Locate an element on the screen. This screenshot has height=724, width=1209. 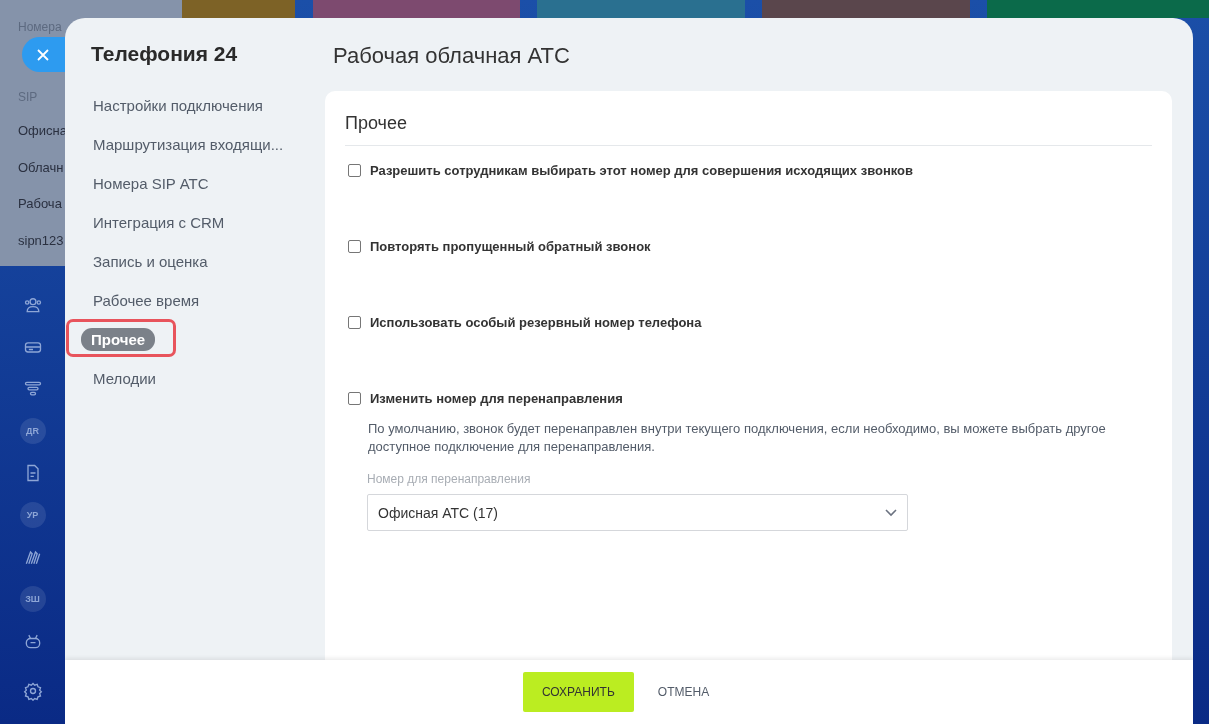
field-label: Номер для перенаправления is located at coordinates (449, 479).